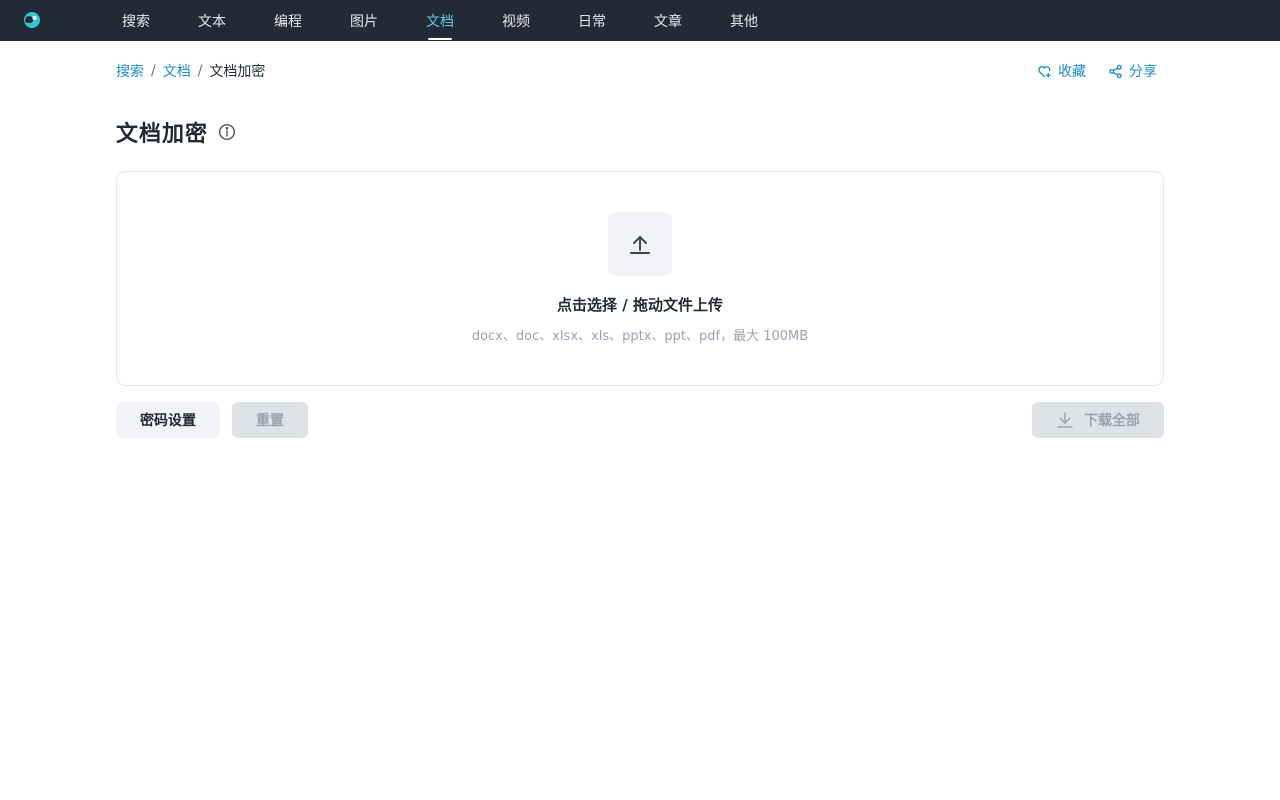 The height and width of the screenshot is (800, 1280). Describe the element at coordinates (32, 20) in the screenshot. I see `logo-icon` at that location.